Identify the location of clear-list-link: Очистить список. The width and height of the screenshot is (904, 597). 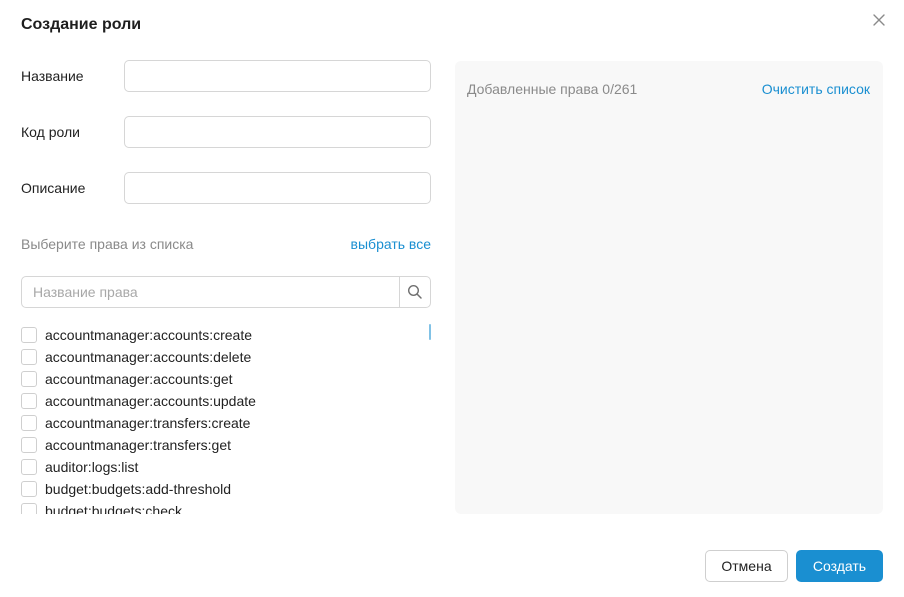
(816, 89).